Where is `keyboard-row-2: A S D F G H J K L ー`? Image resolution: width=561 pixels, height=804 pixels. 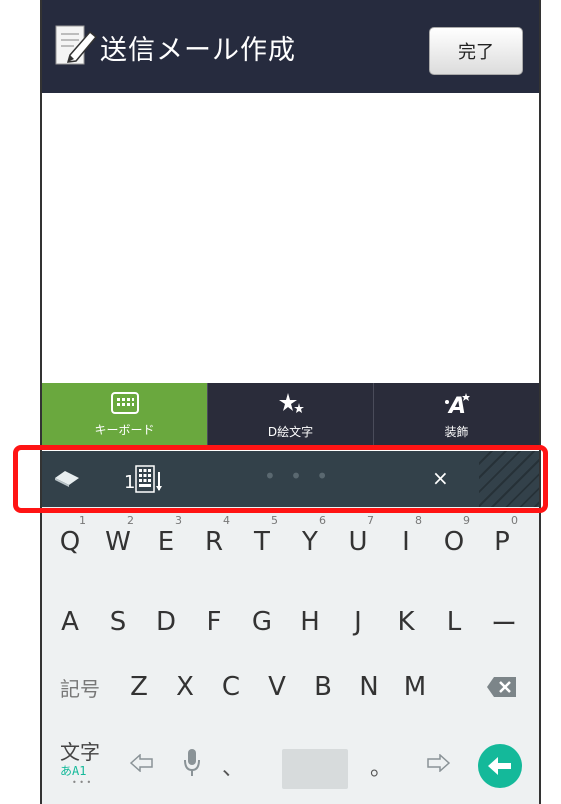
keyboard-row-2: A S D F G H J K L ー is located at coordinates (290, 622).